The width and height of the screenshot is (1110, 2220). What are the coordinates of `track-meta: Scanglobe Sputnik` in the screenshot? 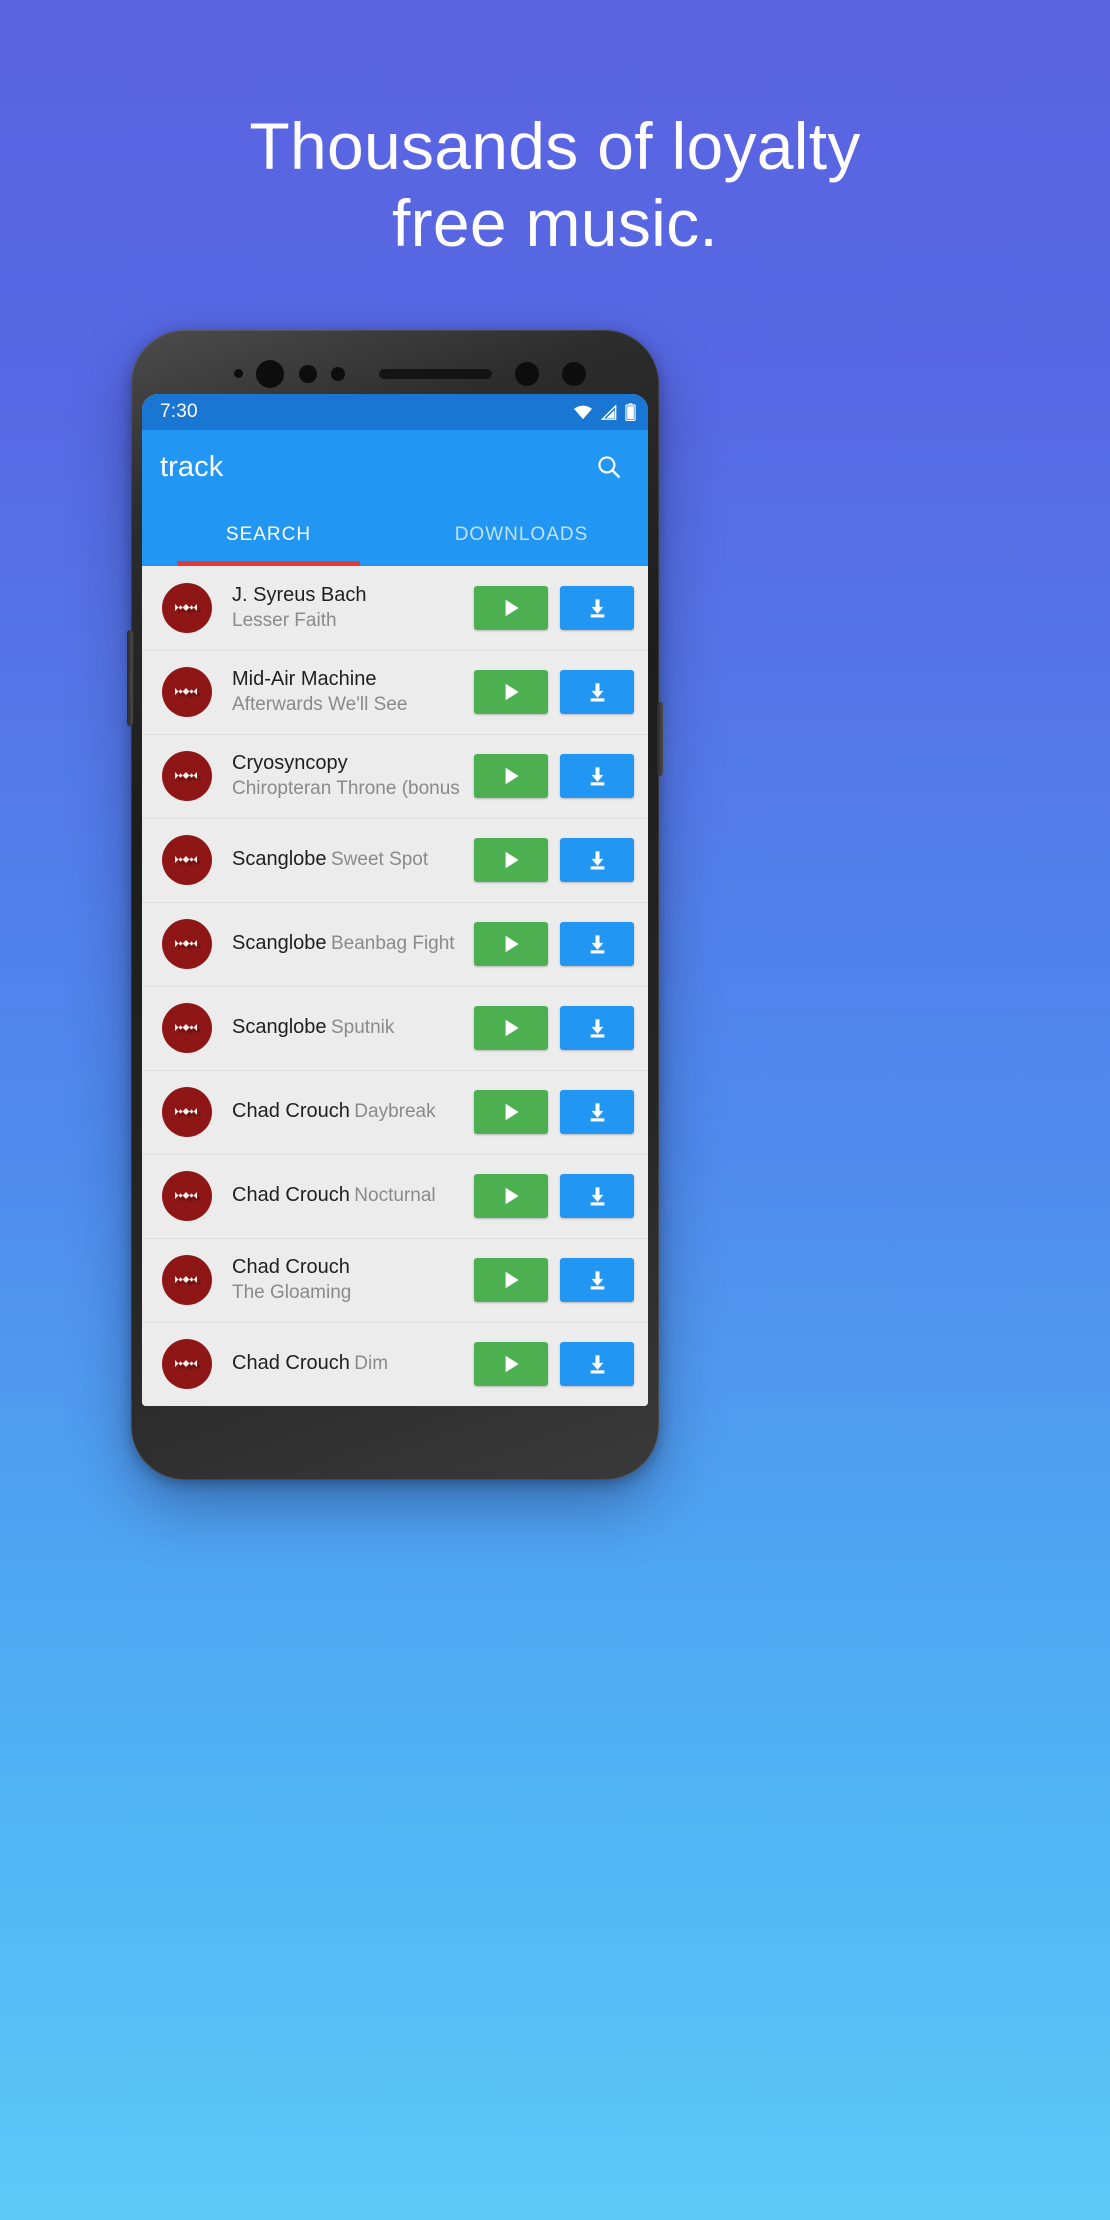 It's located at (343, 1027).